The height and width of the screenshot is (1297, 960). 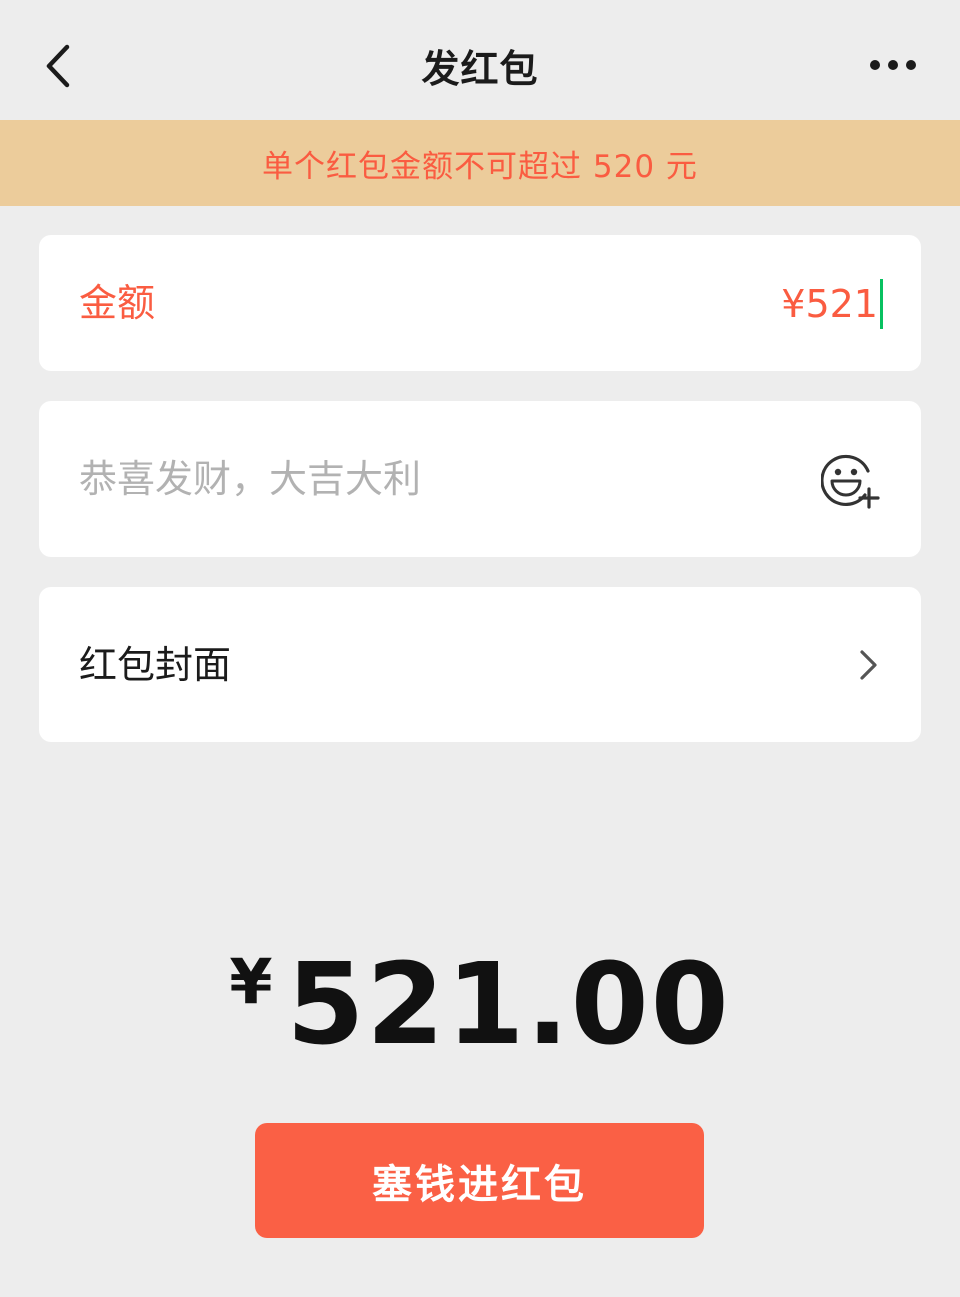 What do you see at coordinates (881, 304) in the screenshot?
I see `text-caret` at bounding box center [881, 304].